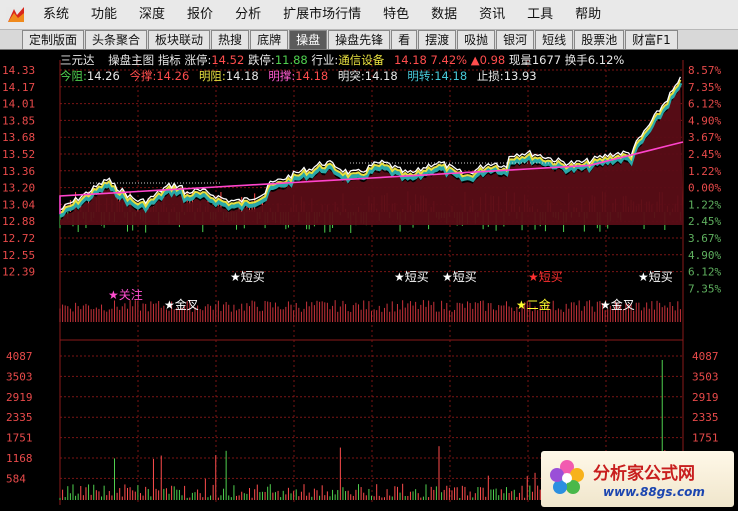 This screenshot has width=738, height=511. Describe the element at coordinates (152, 15) in the screenshot. I see `menu-depth: 深度` at that location.